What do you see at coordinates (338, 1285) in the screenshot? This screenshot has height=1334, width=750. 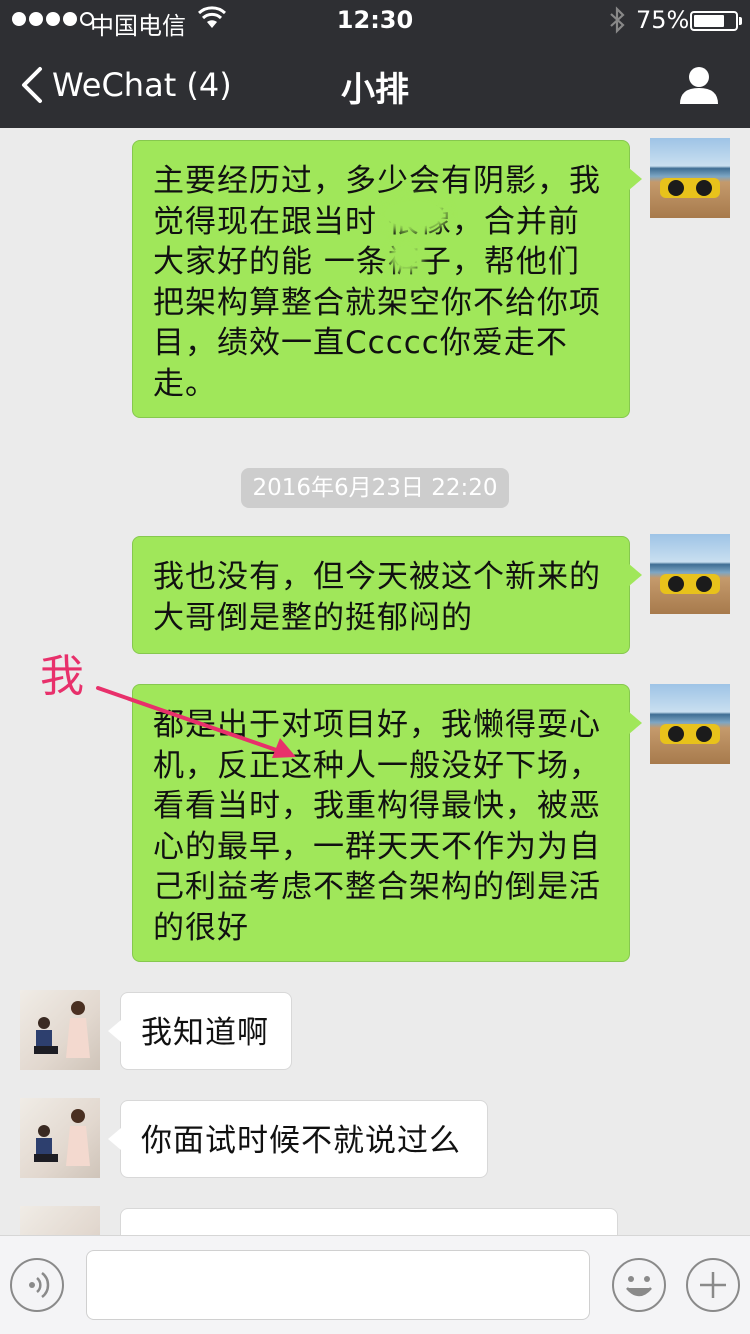 I see `message-input` at bounding box center [338, 1285].